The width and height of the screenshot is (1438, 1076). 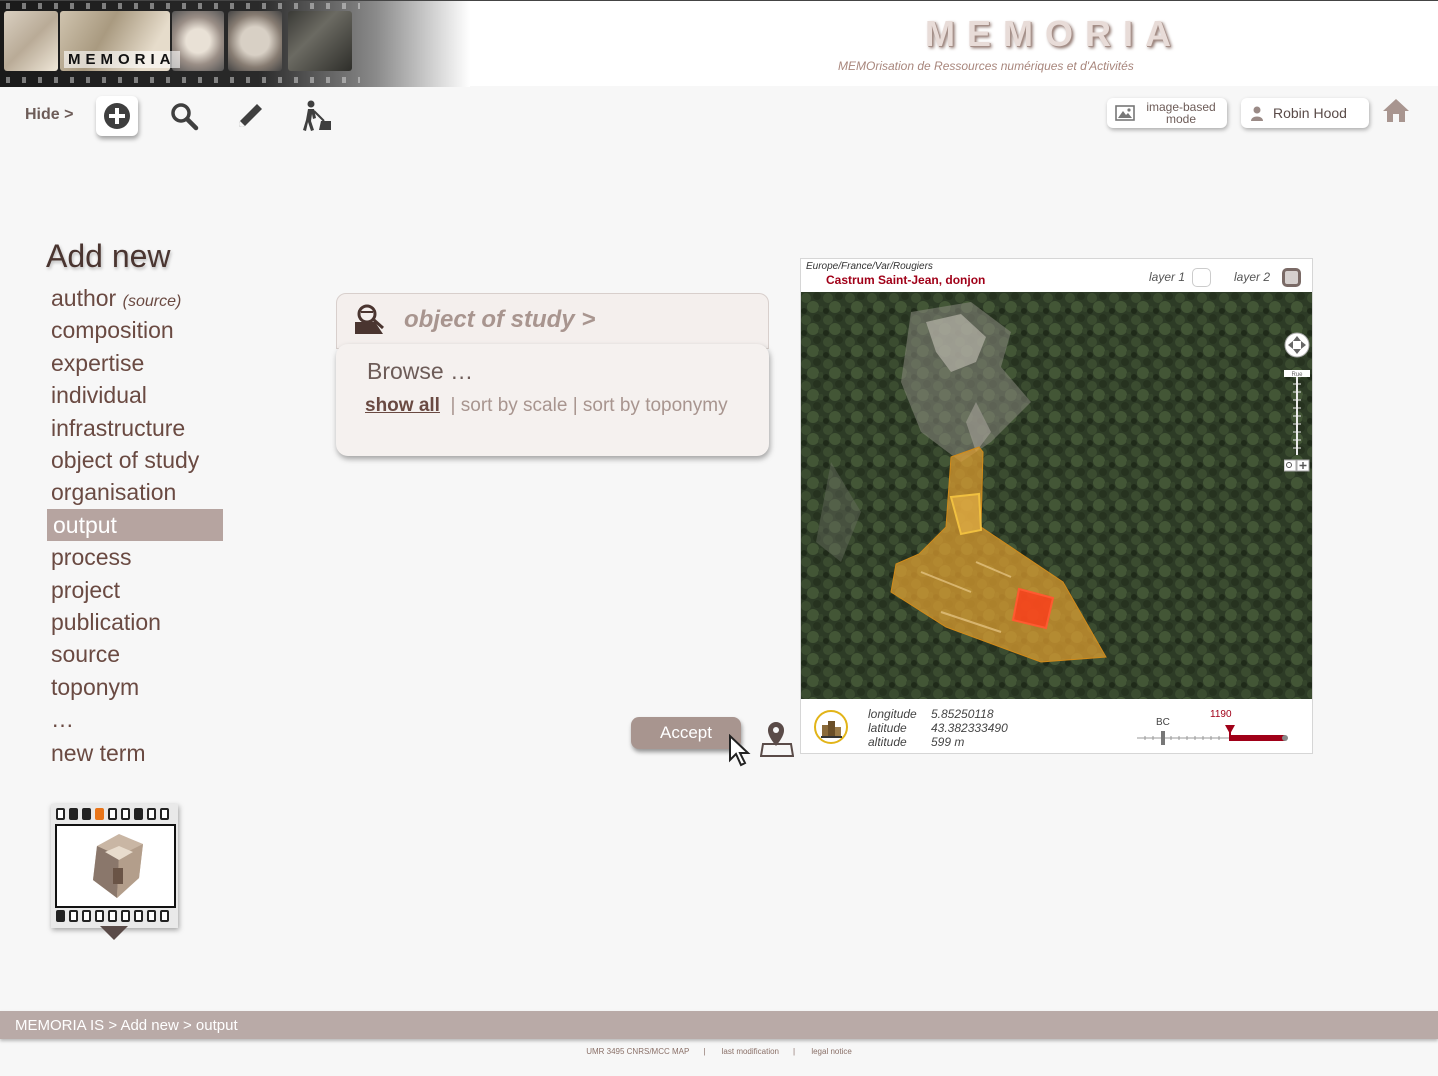 I want to click on menu-item-composition: composition, so click(x=135, y=330).